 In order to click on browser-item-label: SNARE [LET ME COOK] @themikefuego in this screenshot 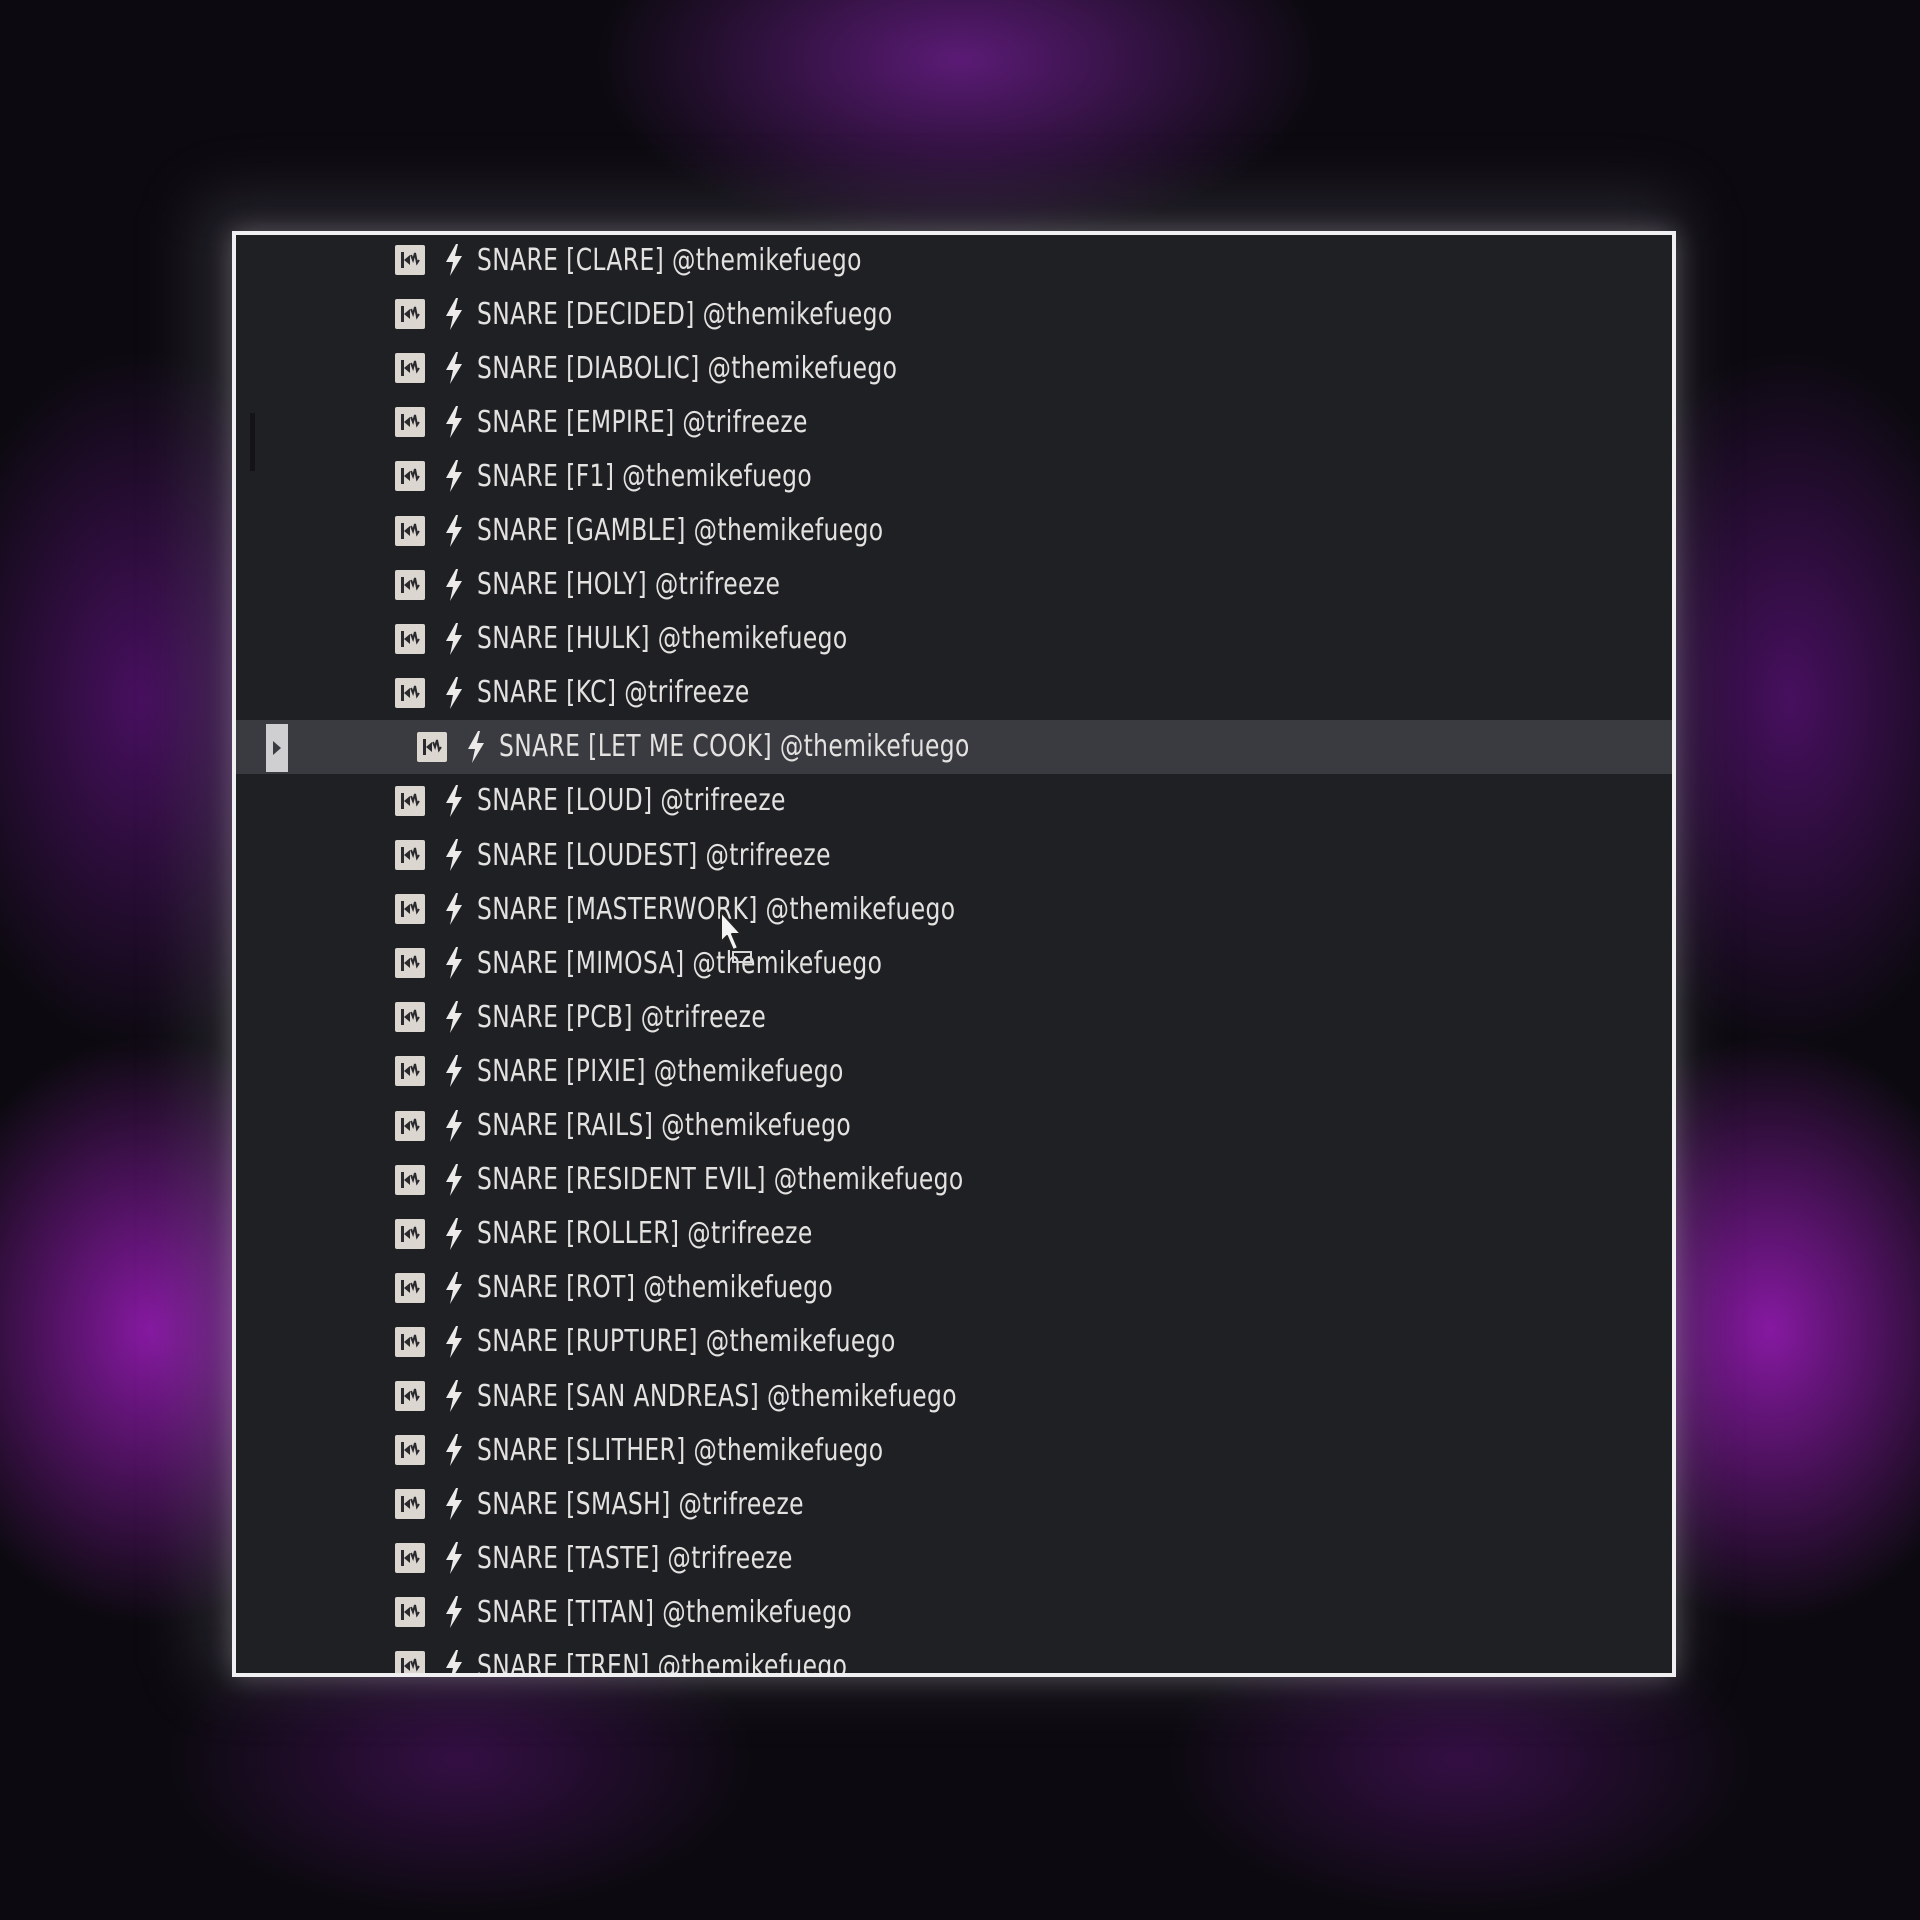, I will do `click(734, 747)`.